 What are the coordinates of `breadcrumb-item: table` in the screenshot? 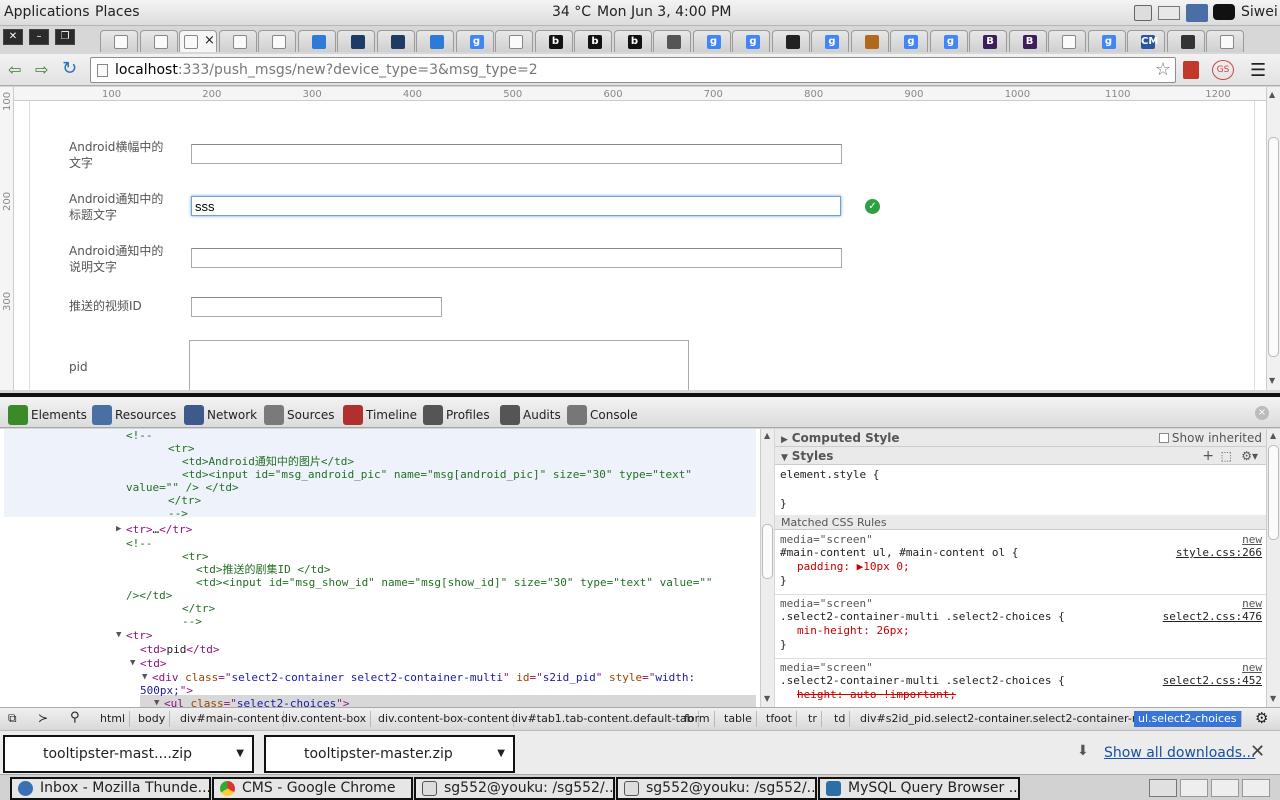 It's located at (738, 719).